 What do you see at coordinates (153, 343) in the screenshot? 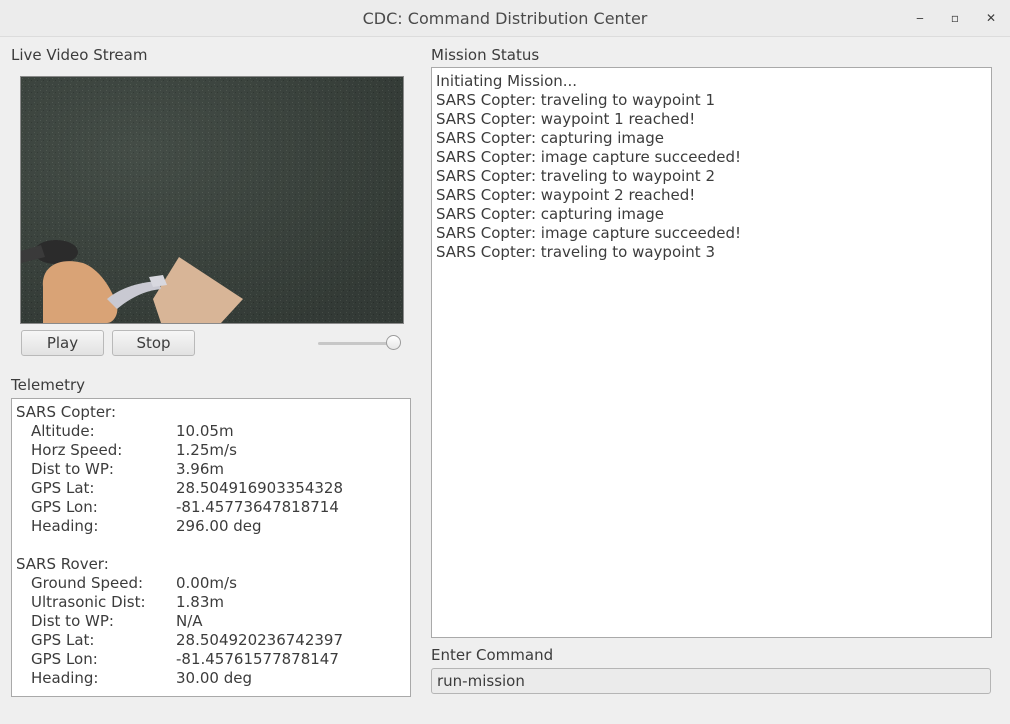
I see `stop-button: Stop` at bounding box center [153, 343].